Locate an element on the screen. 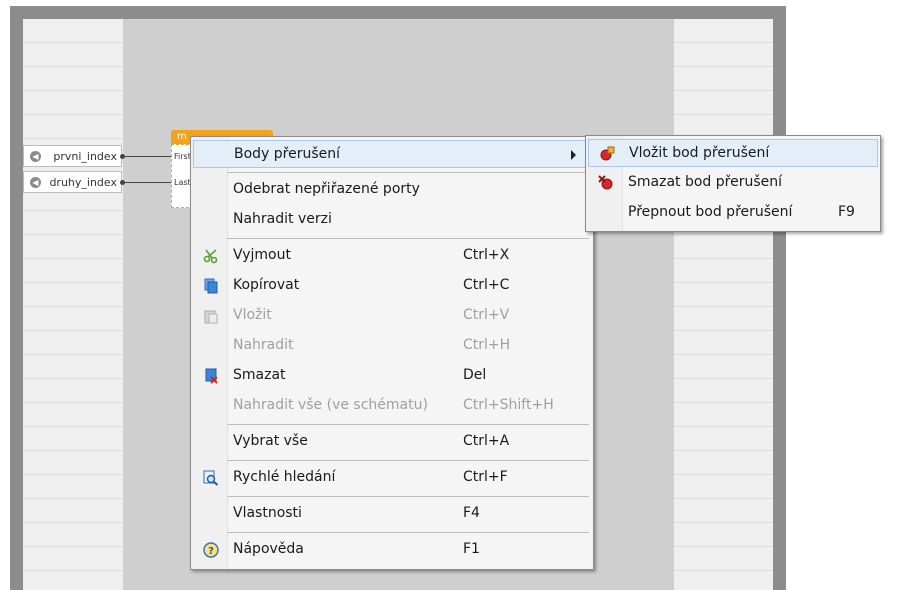  menu-item-label: Vybrat vše is located at coordinates (270, 441).